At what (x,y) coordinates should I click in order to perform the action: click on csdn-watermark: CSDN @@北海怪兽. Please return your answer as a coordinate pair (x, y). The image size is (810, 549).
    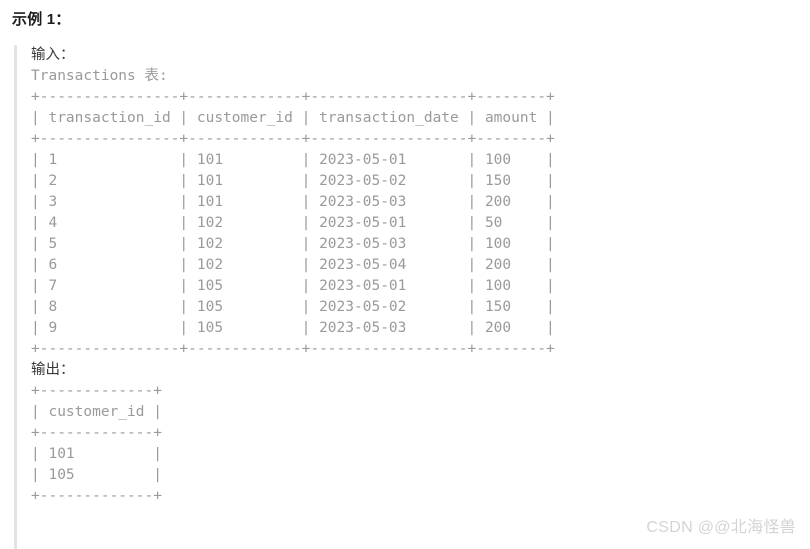
    Looking at the image, I should click on (721, 527).